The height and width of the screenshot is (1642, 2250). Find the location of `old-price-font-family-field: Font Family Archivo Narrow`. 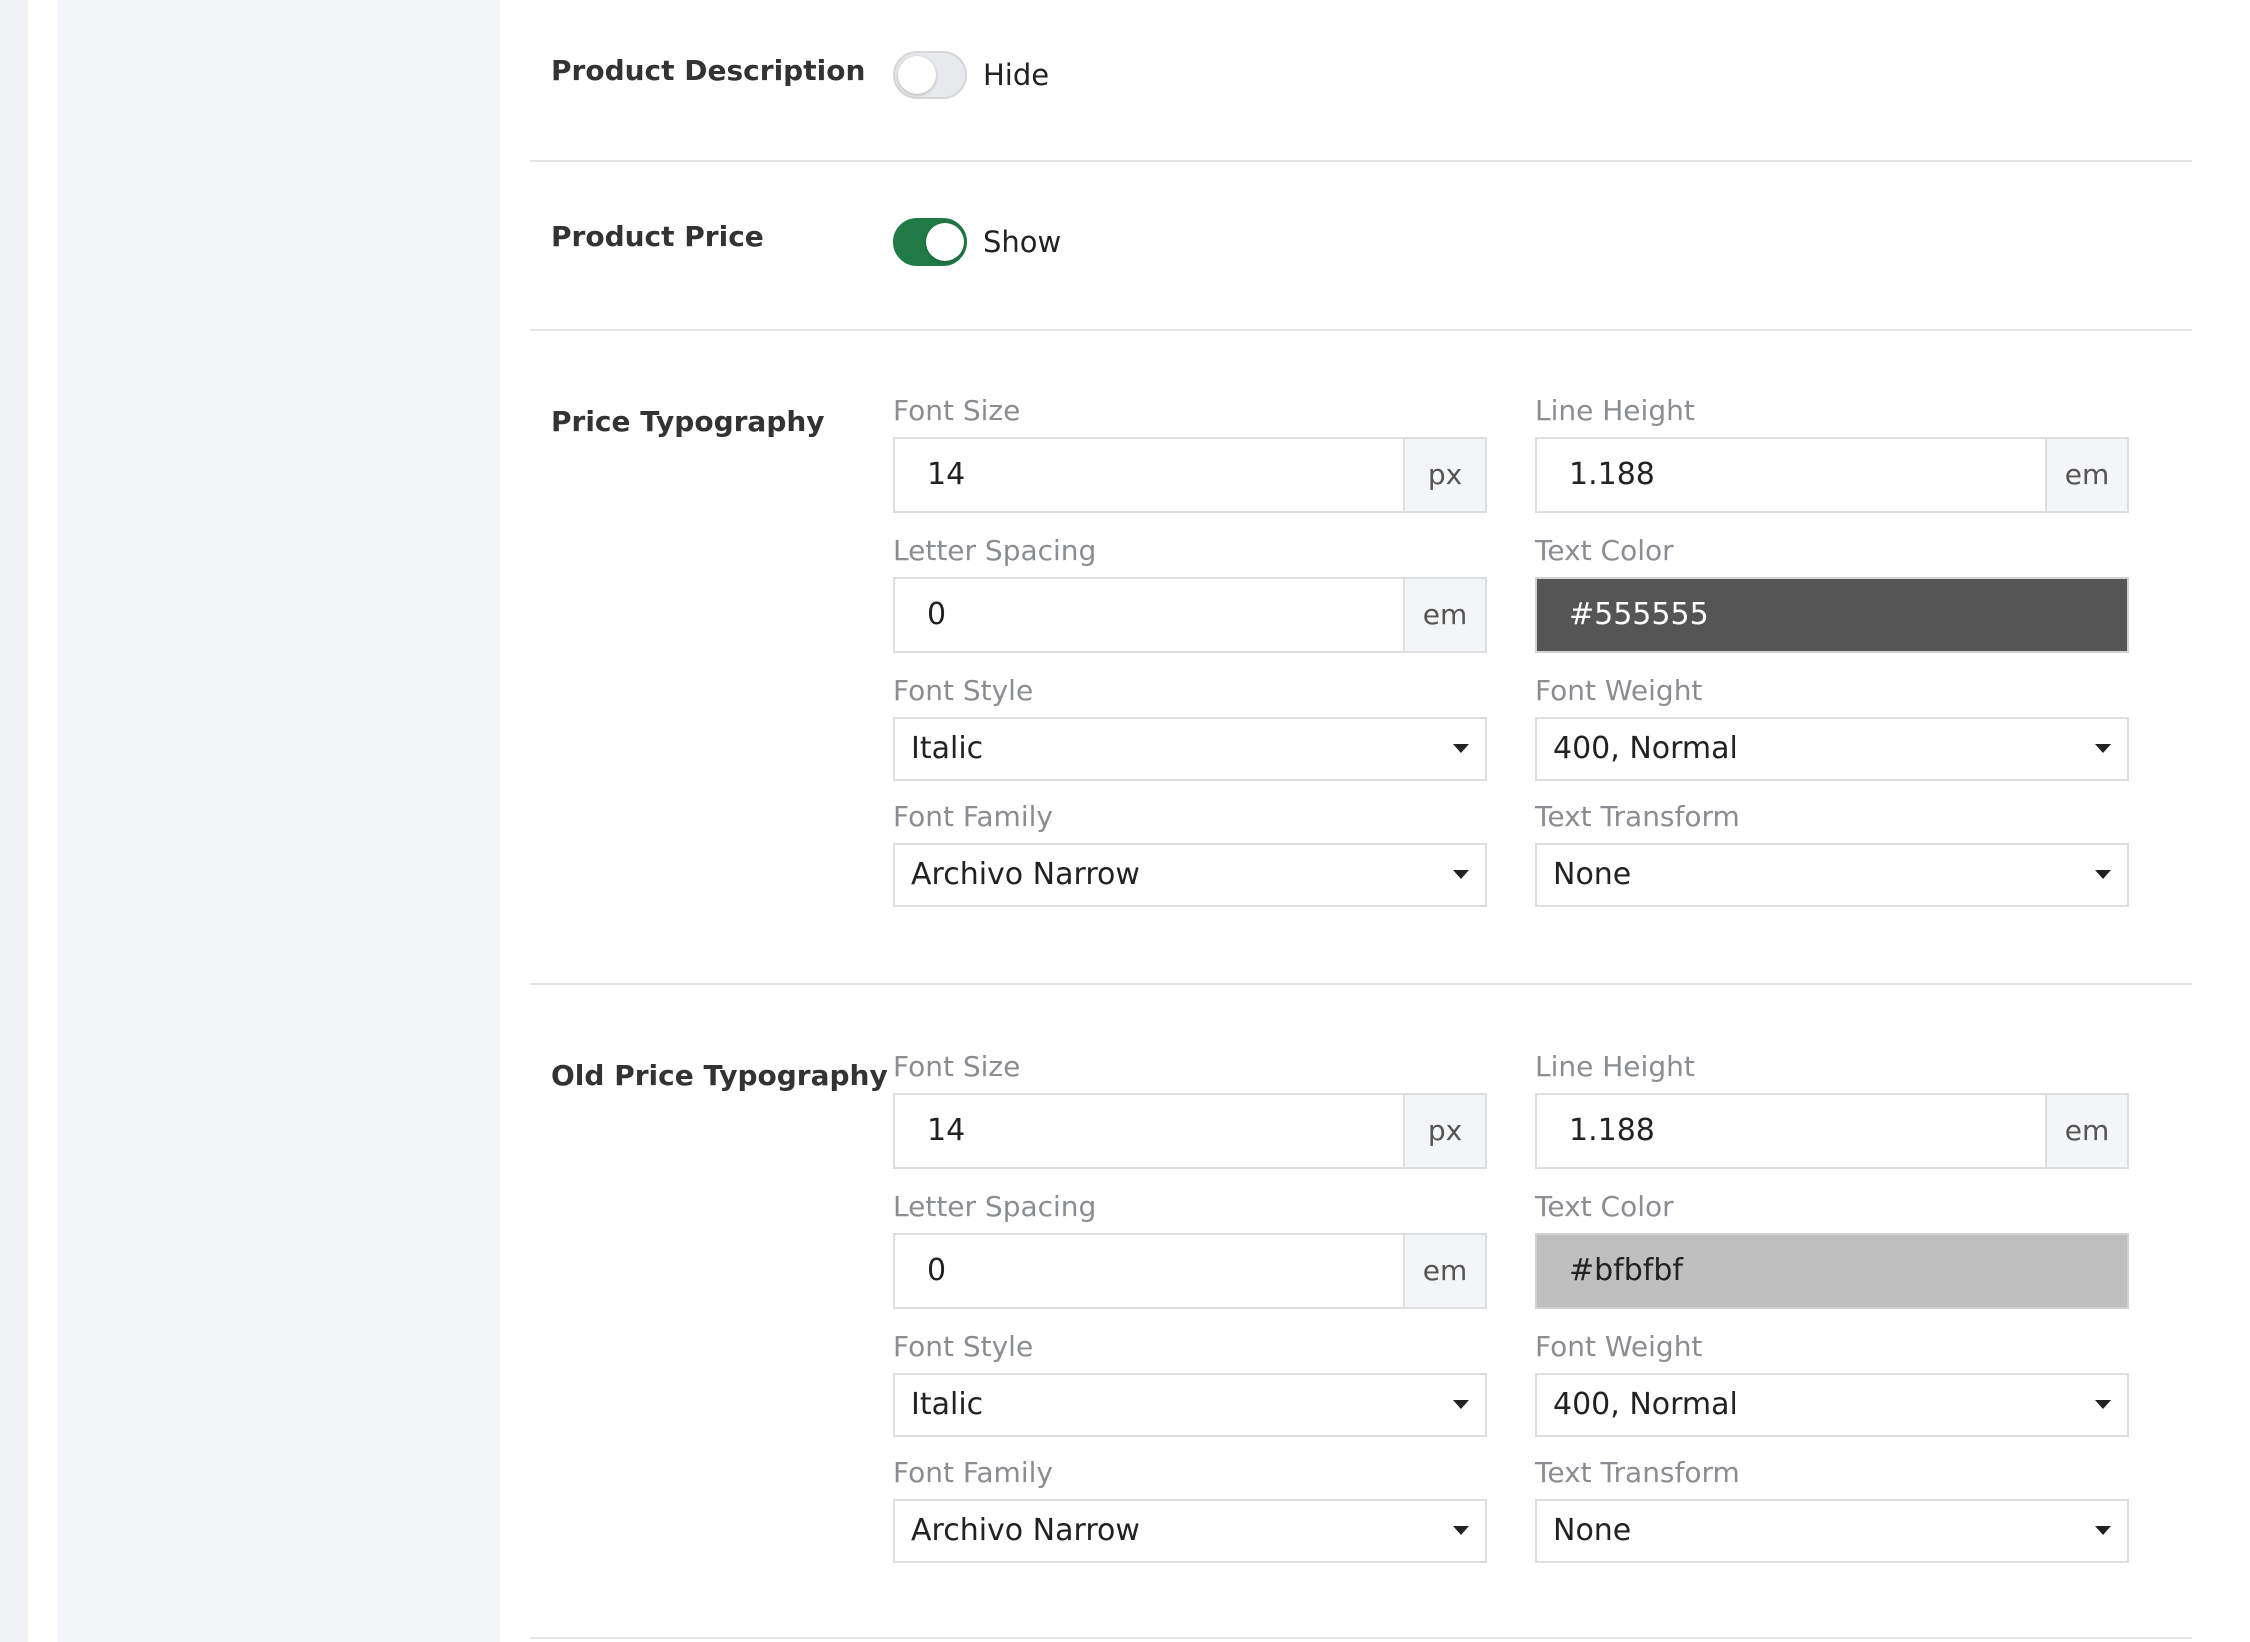

old-price-font-family-field: Font Family Archivo Narrow is located at coordinates (1190, 1508).